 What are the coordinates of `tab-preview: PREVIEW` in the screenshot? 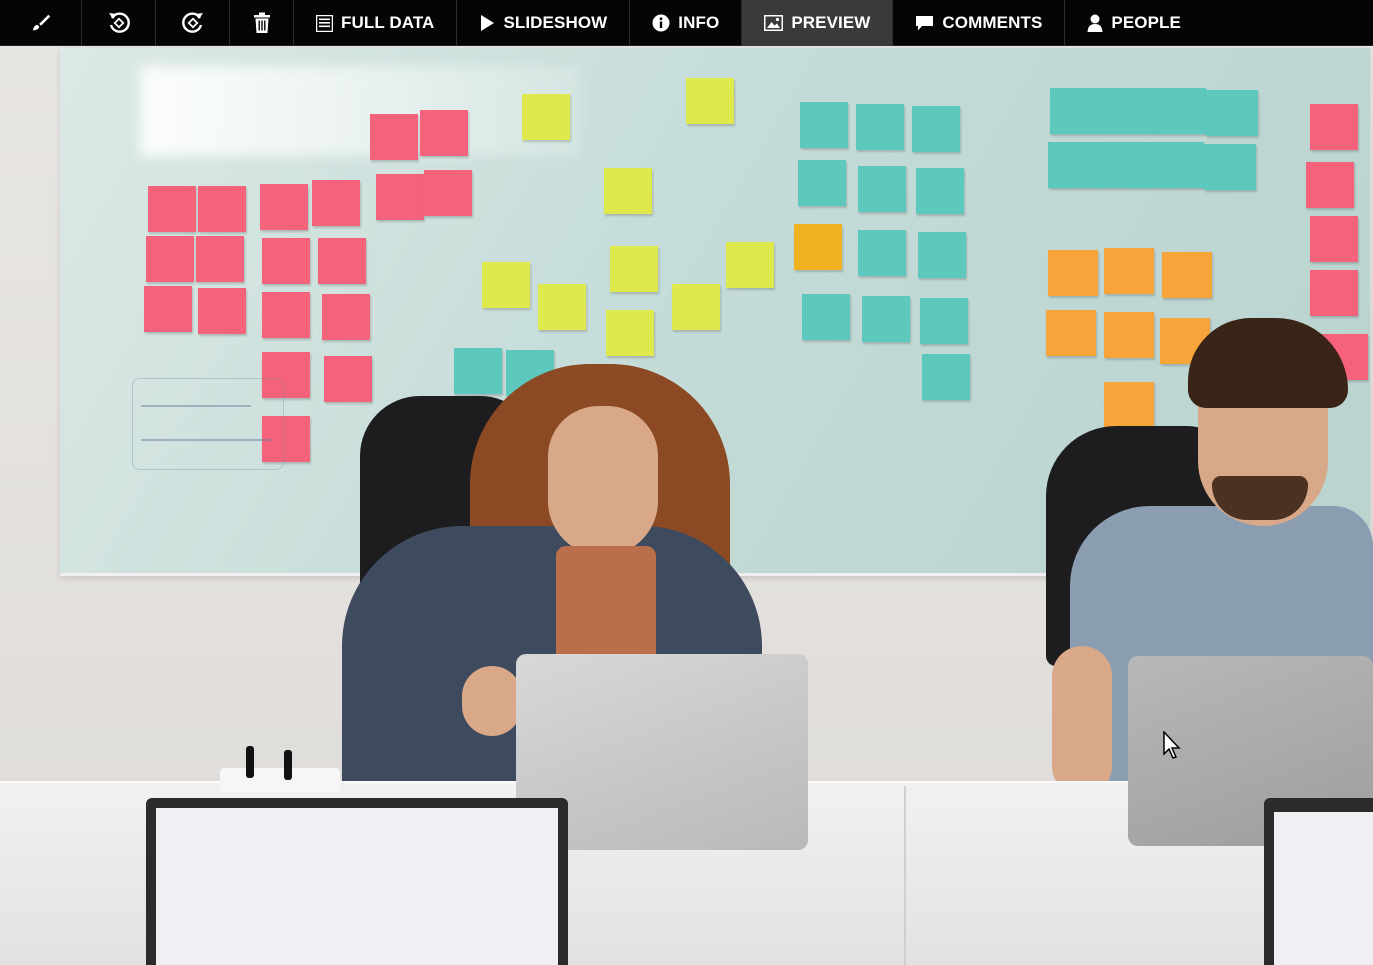 It's located at (818, 23).